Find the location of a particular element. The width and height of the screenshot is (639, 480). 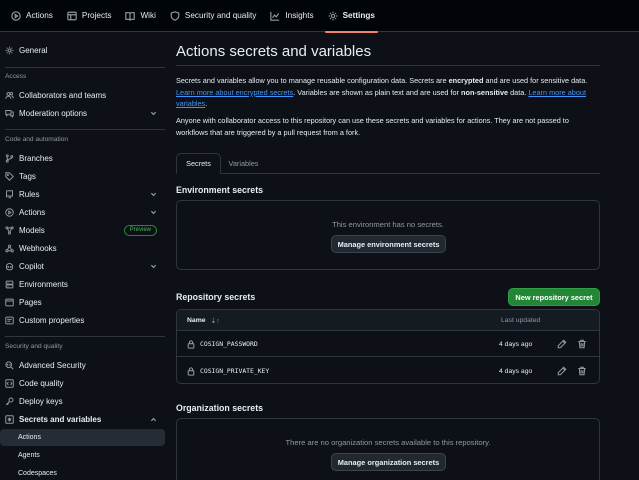

sidebar-item-moderation: Moderation options is located at coordinates (82, 113).